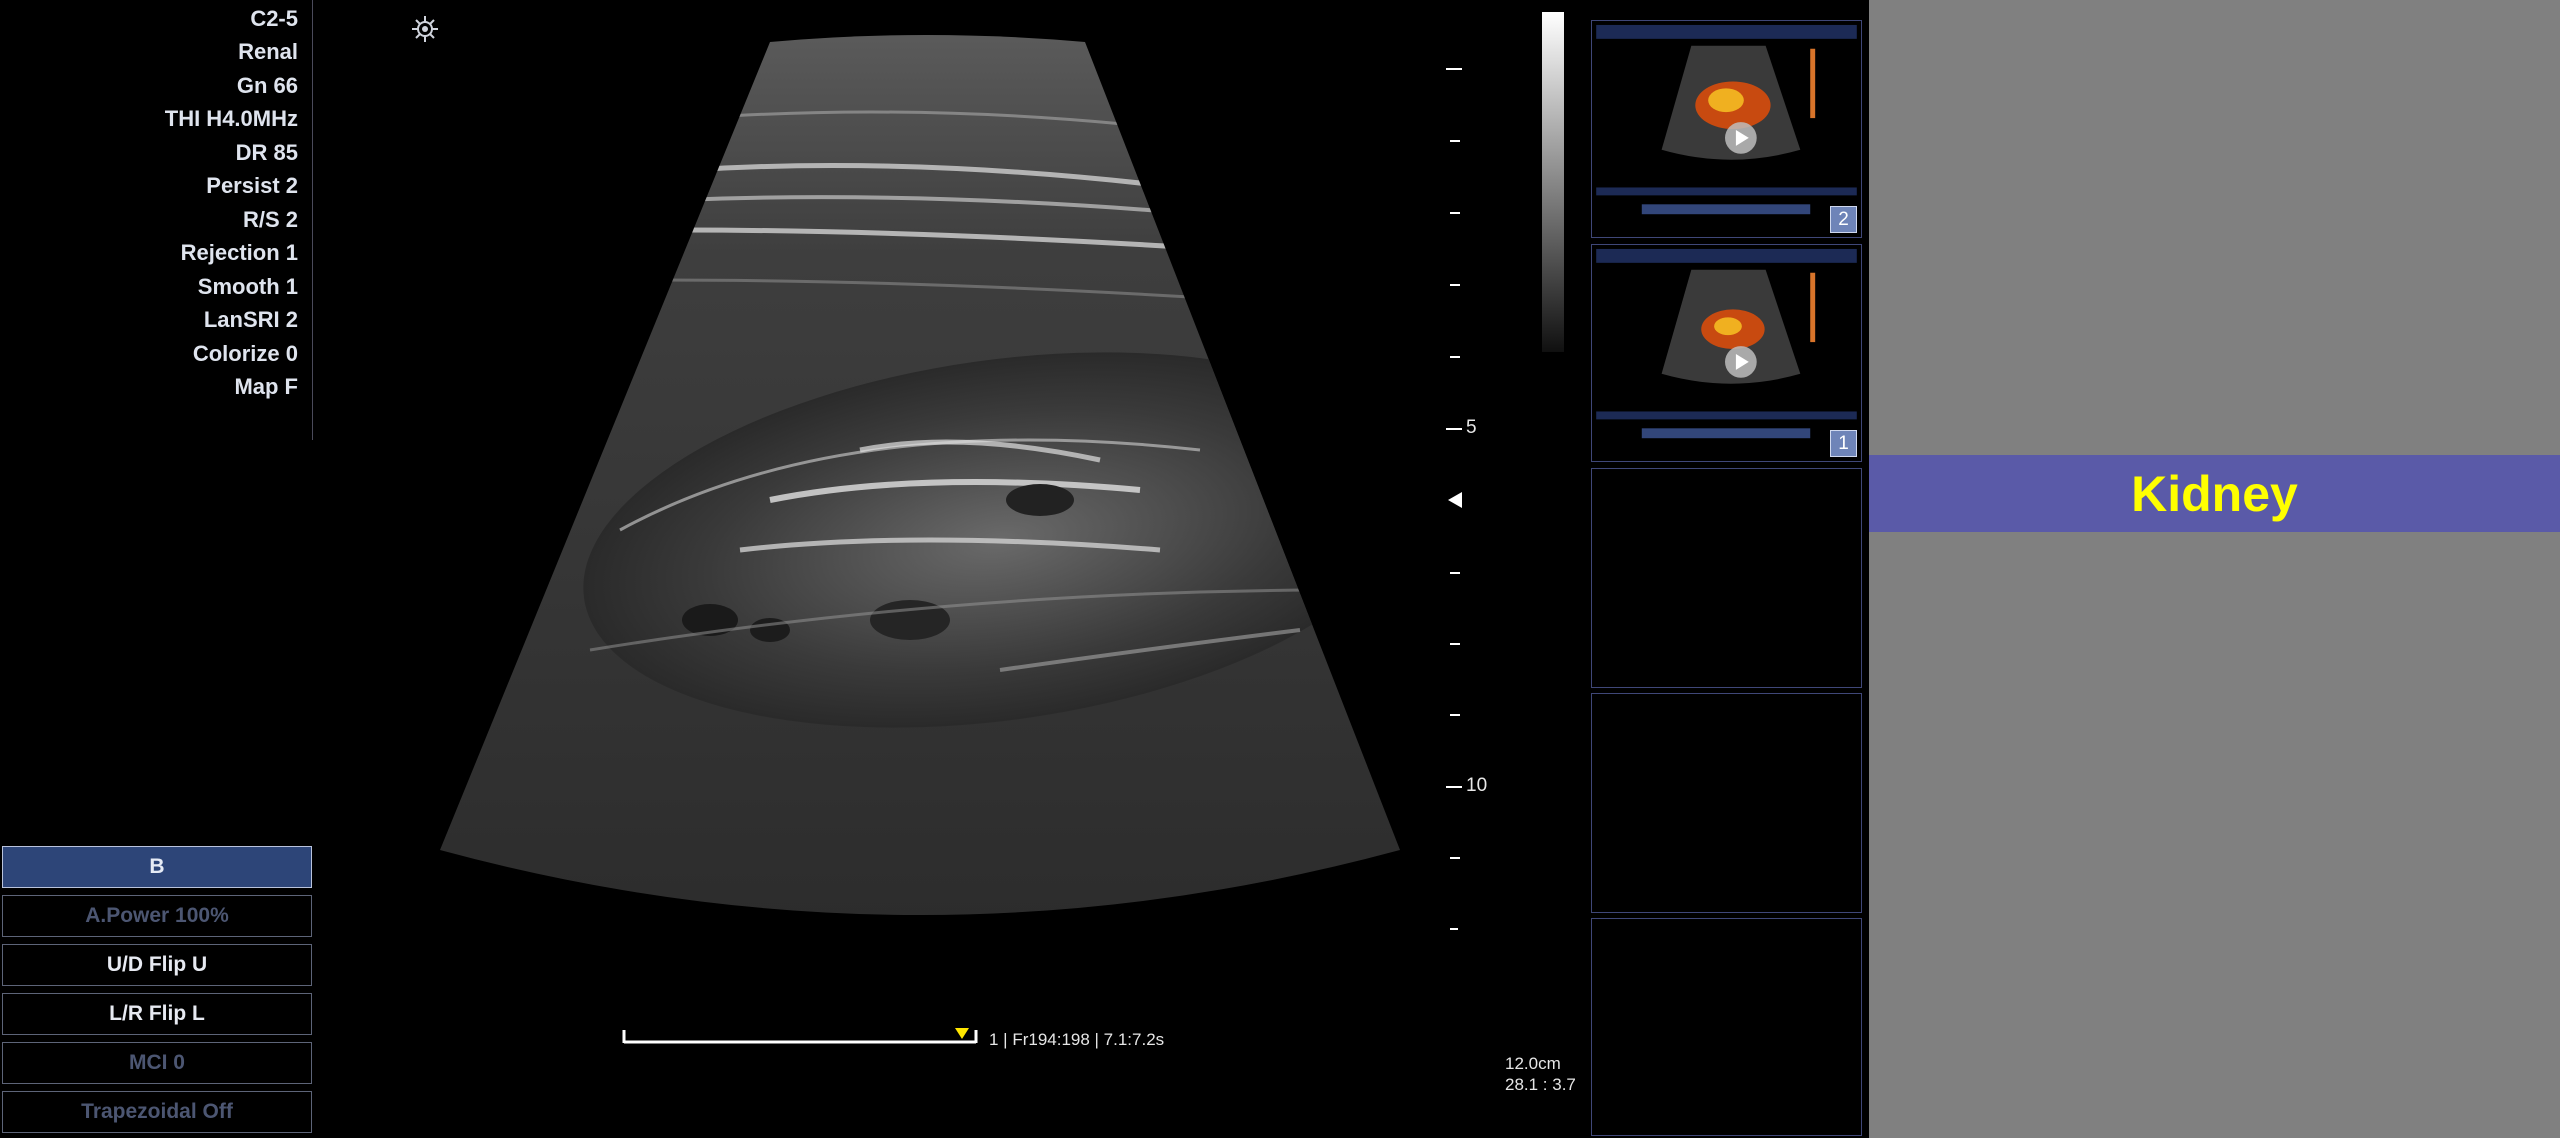  I want to click on param-map: Map F, so click(266, 386).